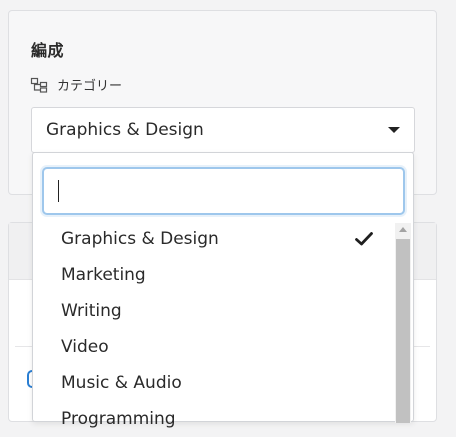  Describe the element at coordinates (140, 239) in the screenshot. I see `option-label: Graphics & Design` at that location.